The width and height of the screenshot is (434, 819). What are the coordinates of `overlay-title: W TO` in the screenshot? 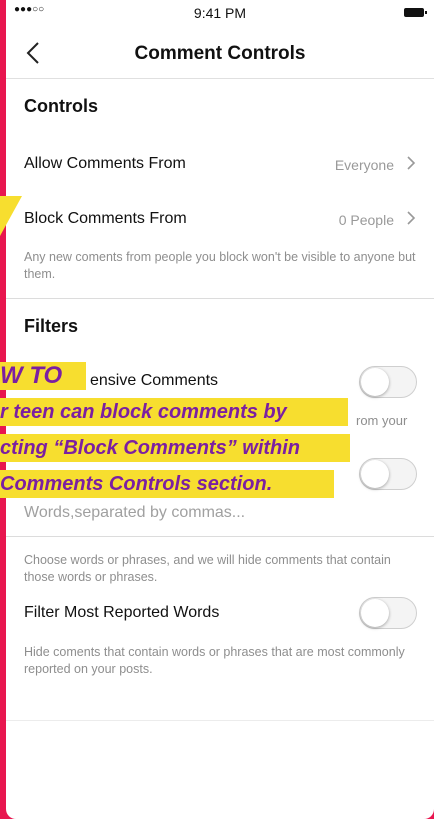 It's located at (43, 376).